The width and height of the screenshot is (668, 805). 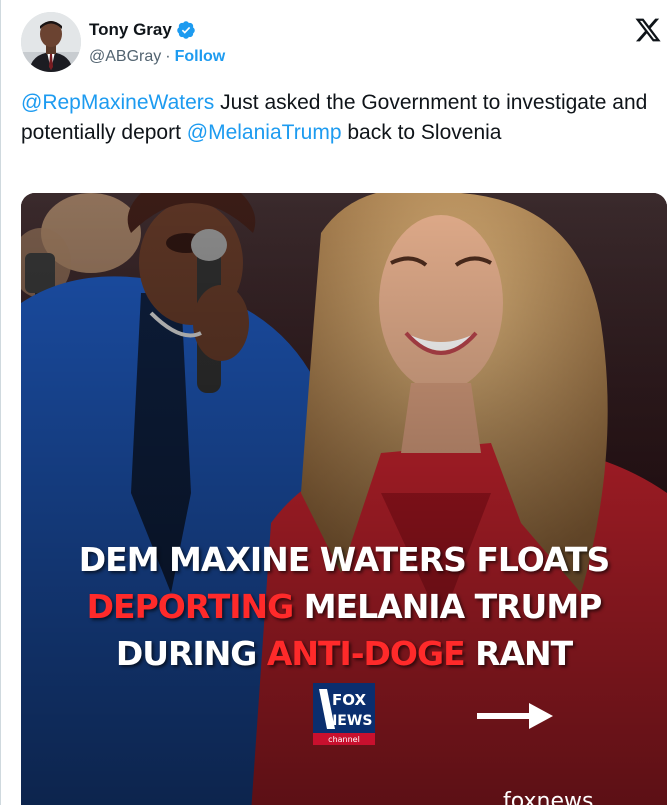 I want to click on tweet-header: Tony Gray @ABGray · Follow, so click(x=344, y=43).